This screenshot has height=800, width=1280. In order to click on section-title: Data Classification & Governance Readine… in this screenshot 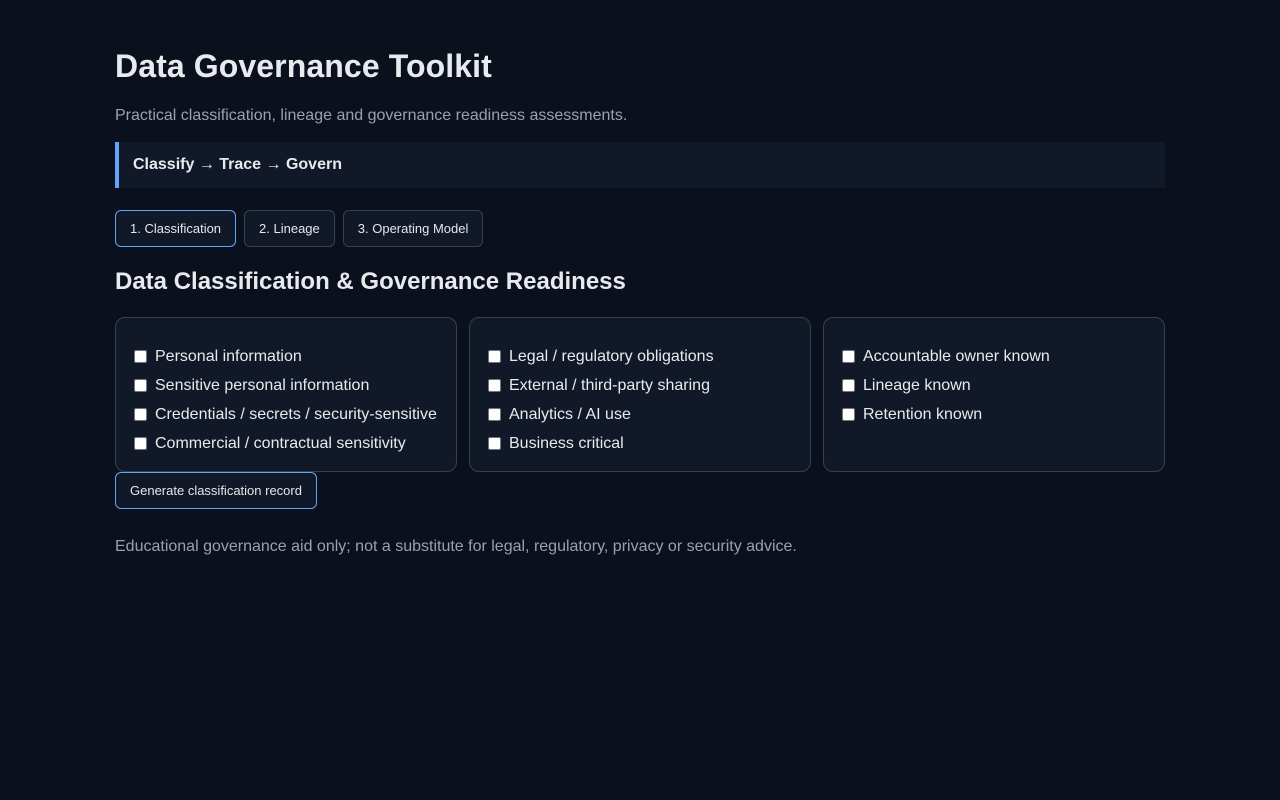, I will do `click(370, 281)`.